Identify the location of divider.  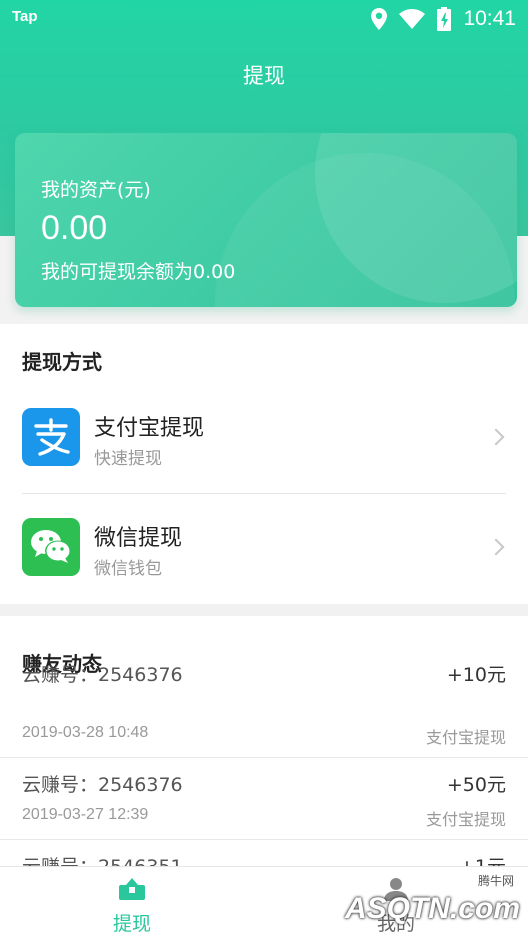
(264, 493).